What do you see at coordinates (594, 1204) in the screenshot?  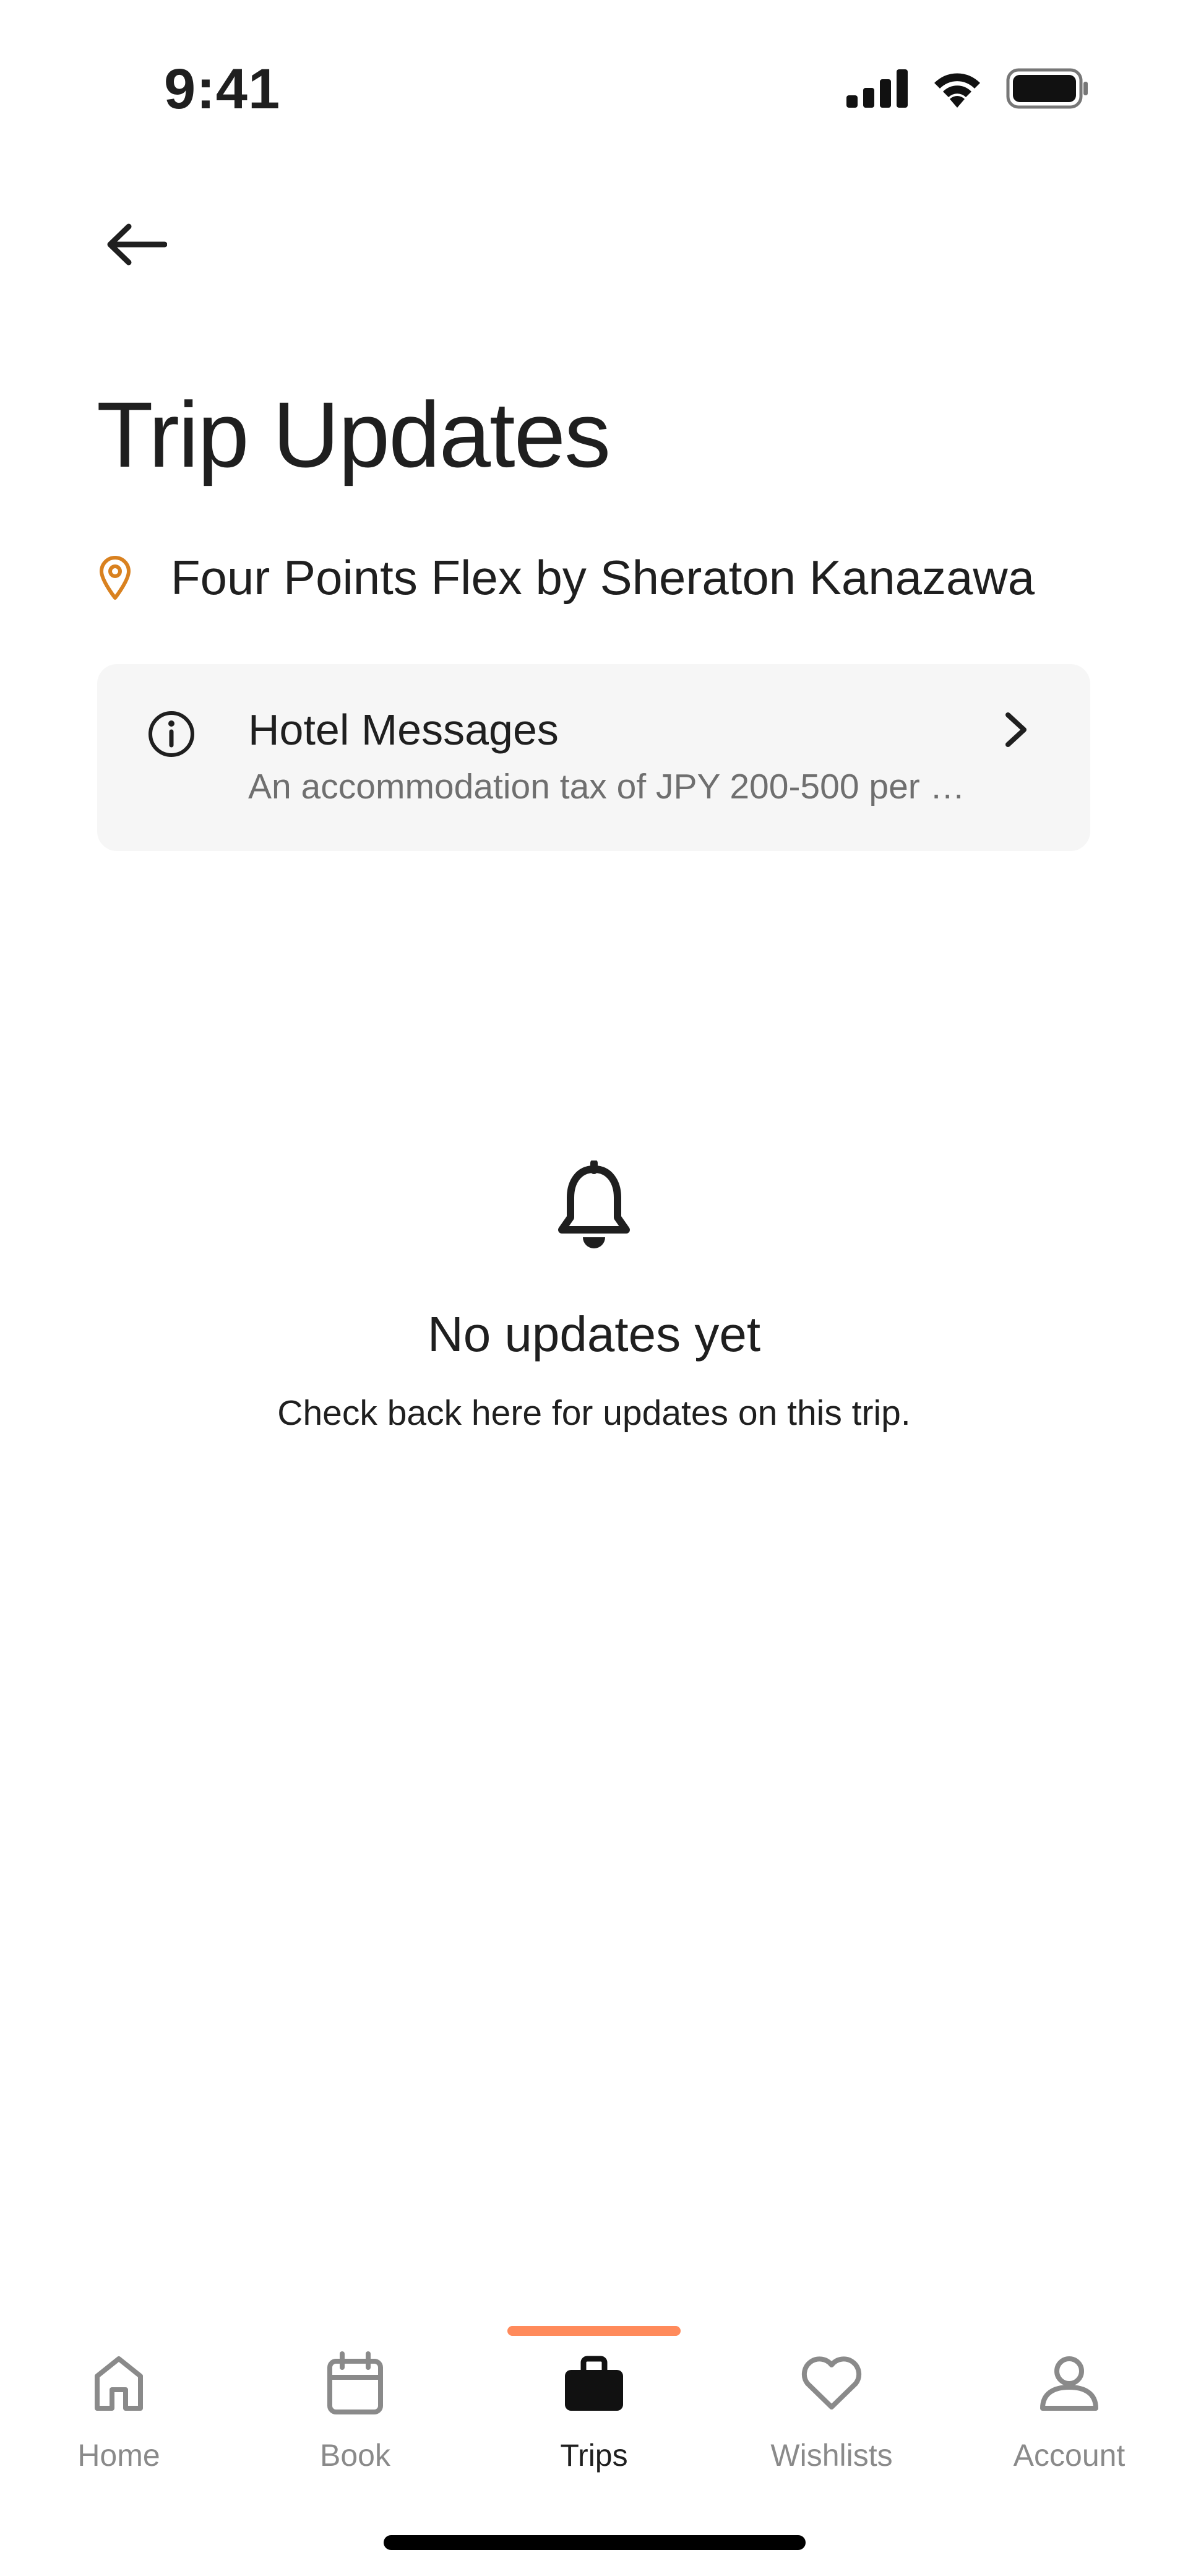 I see `bell-icon` at bounding box center [594, 1204].